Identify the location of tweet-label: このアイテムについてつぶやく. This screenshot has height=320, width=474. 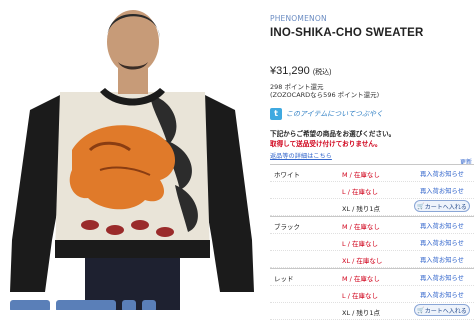
(334, 113).